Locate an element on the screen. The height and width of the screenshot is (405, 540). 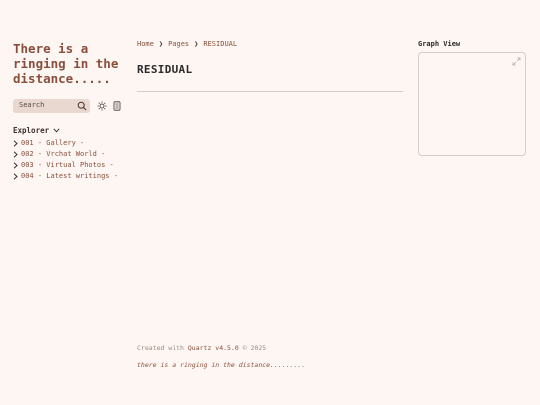
sun-icon is located at coordinates (102, 106).